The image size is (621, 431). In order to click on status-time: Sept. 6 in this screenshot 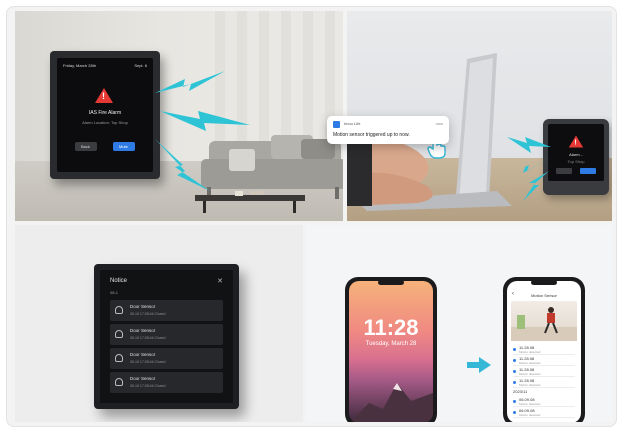, I will do `click(140, 65)`.